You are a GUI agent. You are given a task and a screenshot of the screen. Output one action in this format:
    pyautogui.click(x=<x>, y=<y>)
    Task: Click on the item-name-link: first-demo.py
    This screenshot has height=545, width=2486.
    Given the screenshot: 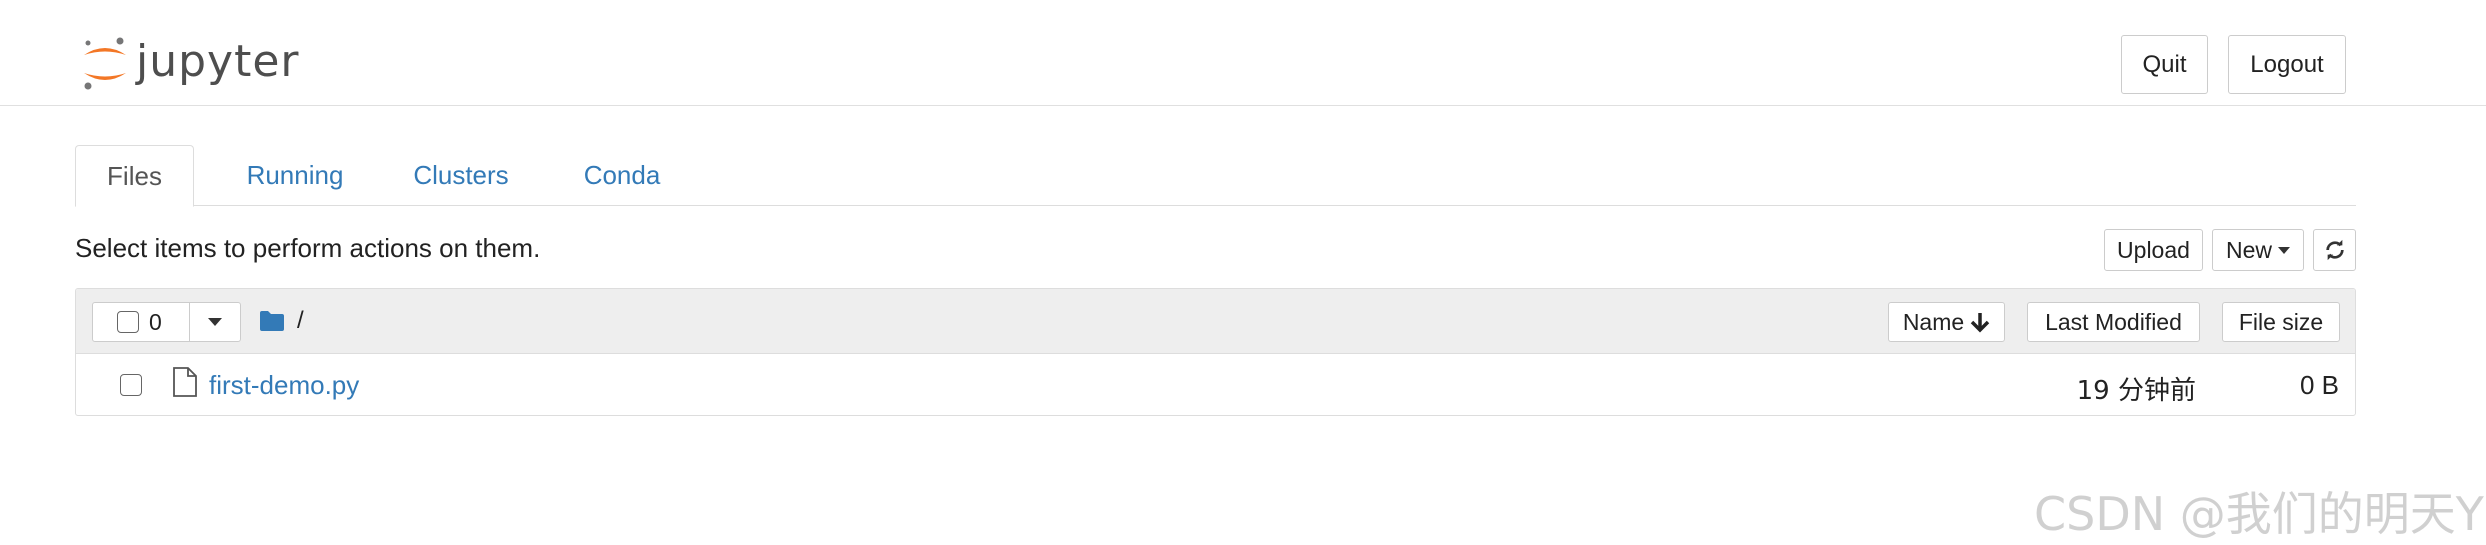 What is the action you would take?
    pyautogui.click(x=284, y=385)
    